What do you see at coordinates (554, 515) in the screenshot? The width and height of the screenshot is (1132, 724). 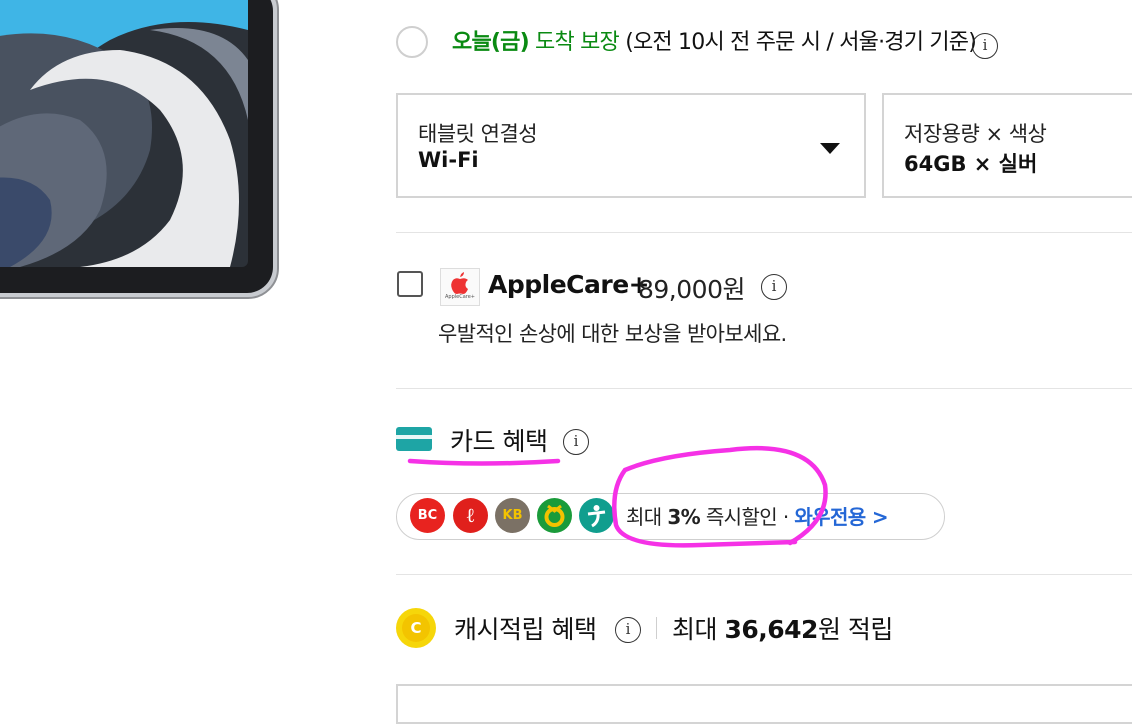 I see `nh-card-icon` at bounding box center [554, 515].